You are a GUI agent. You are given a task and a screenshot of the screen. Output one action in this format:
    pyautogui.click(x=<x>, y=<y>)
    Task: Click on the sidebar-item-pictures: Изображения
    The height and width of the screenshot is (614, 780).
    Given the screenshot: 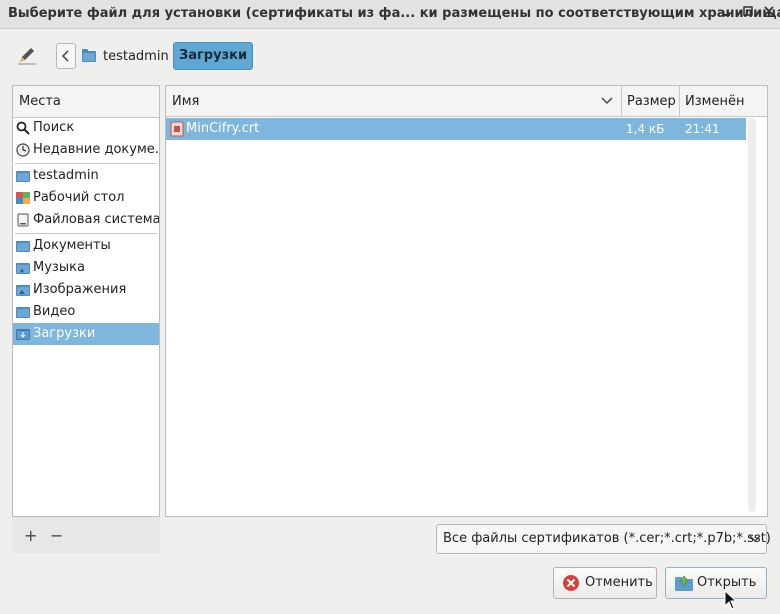 What is the action you would take?
    pyautogui.click(x=86, y=290)
    